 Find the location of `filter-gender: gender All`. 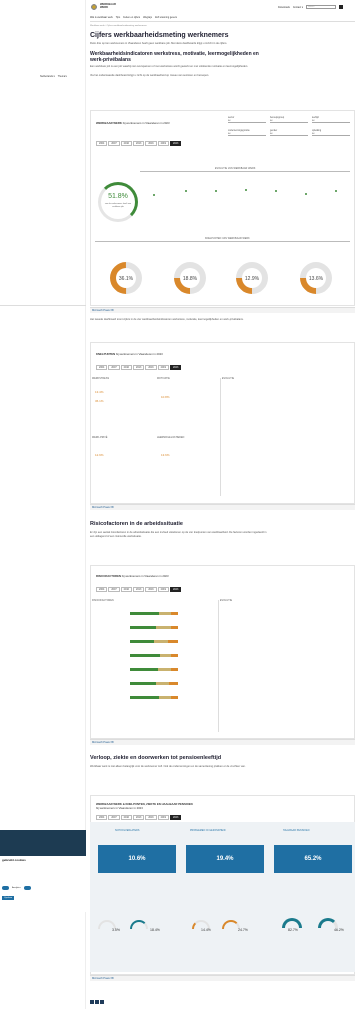

filter-gender: gender All is located at coordinates (289, 133).